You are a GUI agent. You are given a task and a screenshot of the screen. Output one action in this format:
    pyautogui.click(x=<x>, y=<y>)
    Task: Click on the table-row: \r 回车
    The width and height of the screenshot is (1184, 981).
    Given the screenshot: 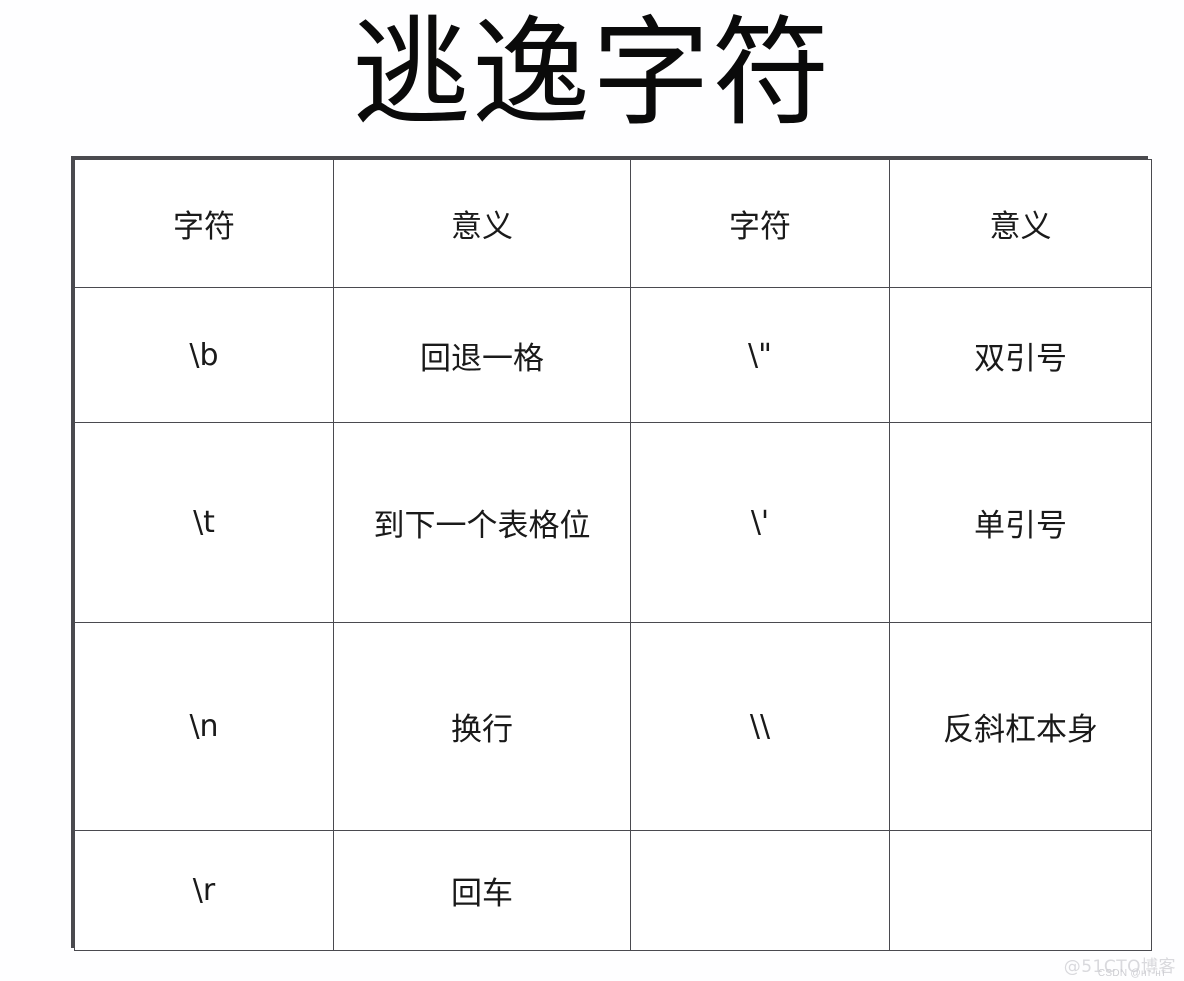 What is the action you would take?
    pyautogui.click(x=613, y=890)
    